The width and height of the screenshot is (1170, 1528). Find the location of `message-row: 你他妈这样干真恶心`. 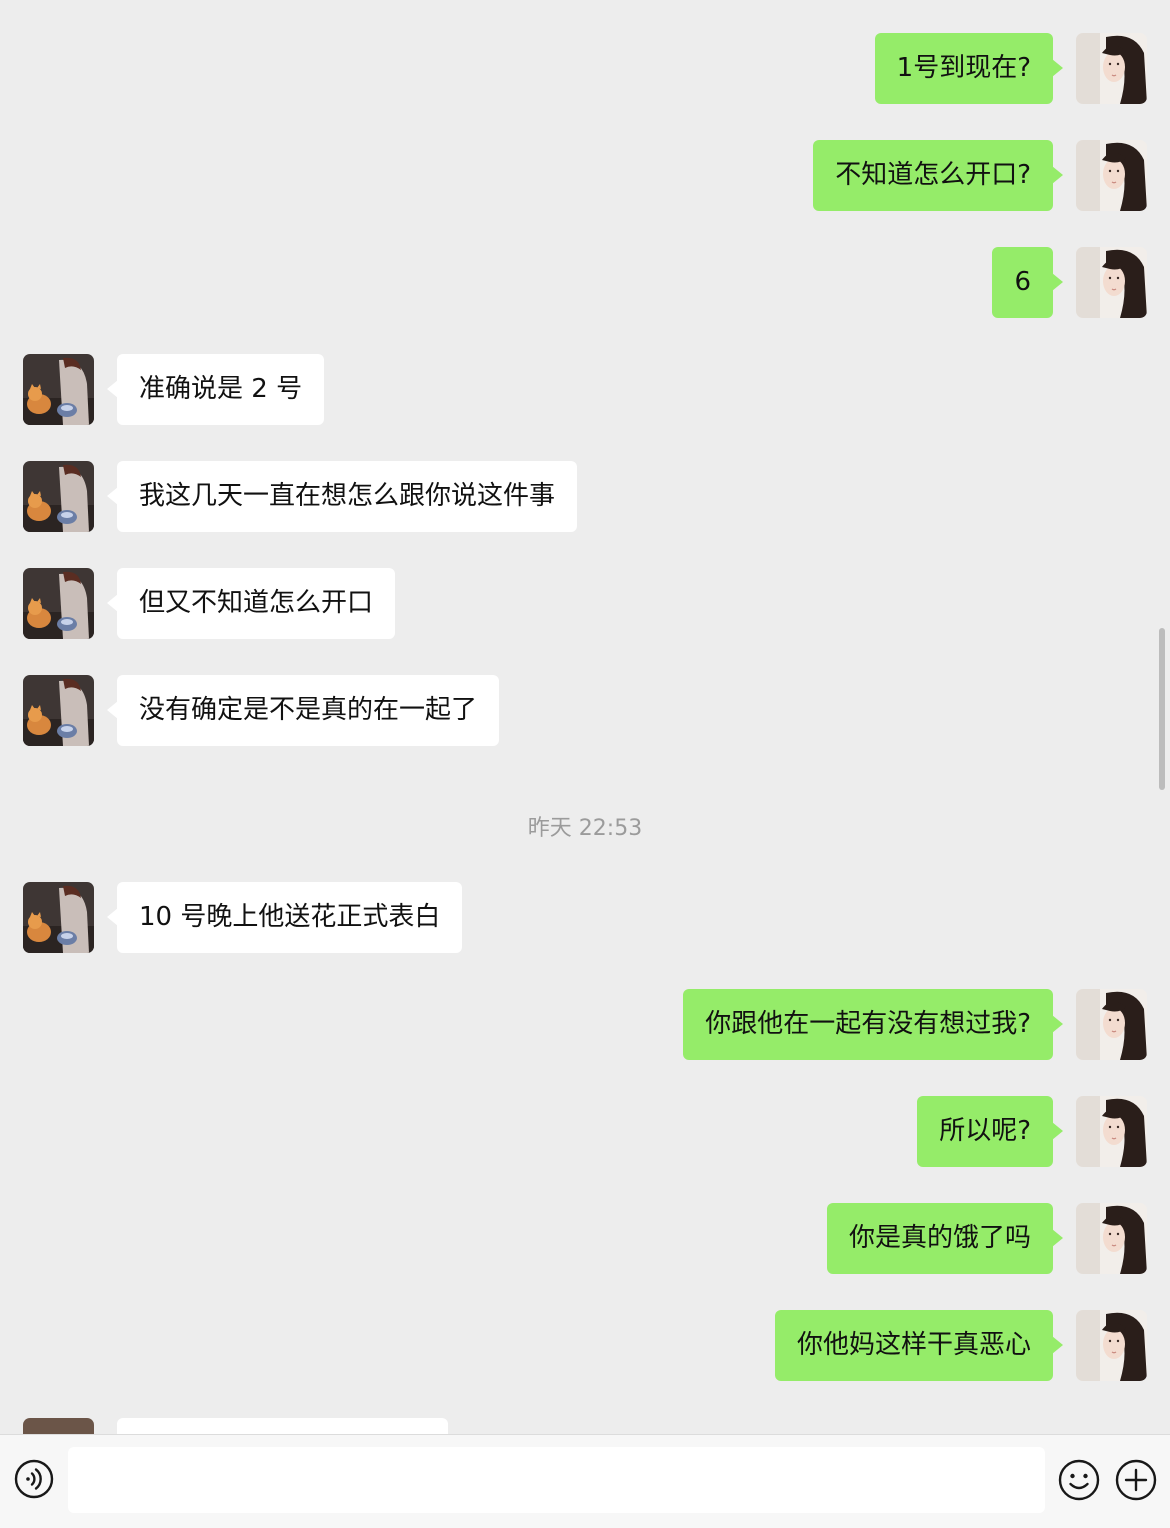

message-row: 你他妈这样干真恶心 is located at coordinates (585, 1346).